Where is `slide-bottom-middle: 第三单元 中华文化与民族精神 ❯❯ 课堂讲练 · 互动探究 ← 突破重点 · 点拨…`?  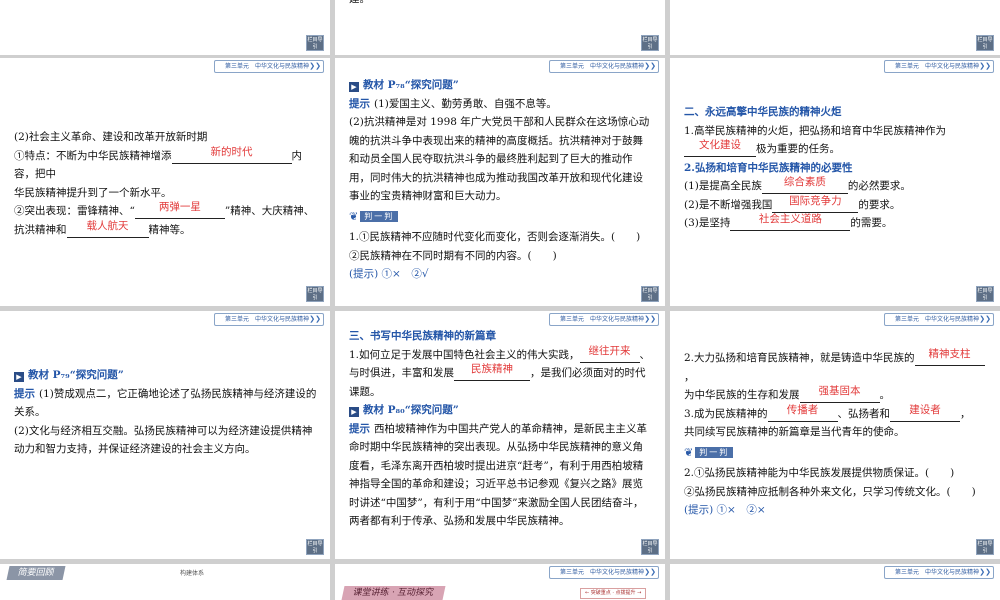 slide-bottom-middle: 第三单元 中华文化与民族精神 ❯❯ 课堂讲练 · 互动探究 ← 突破重点 · 点拨… is located at coordinates (500, 582).